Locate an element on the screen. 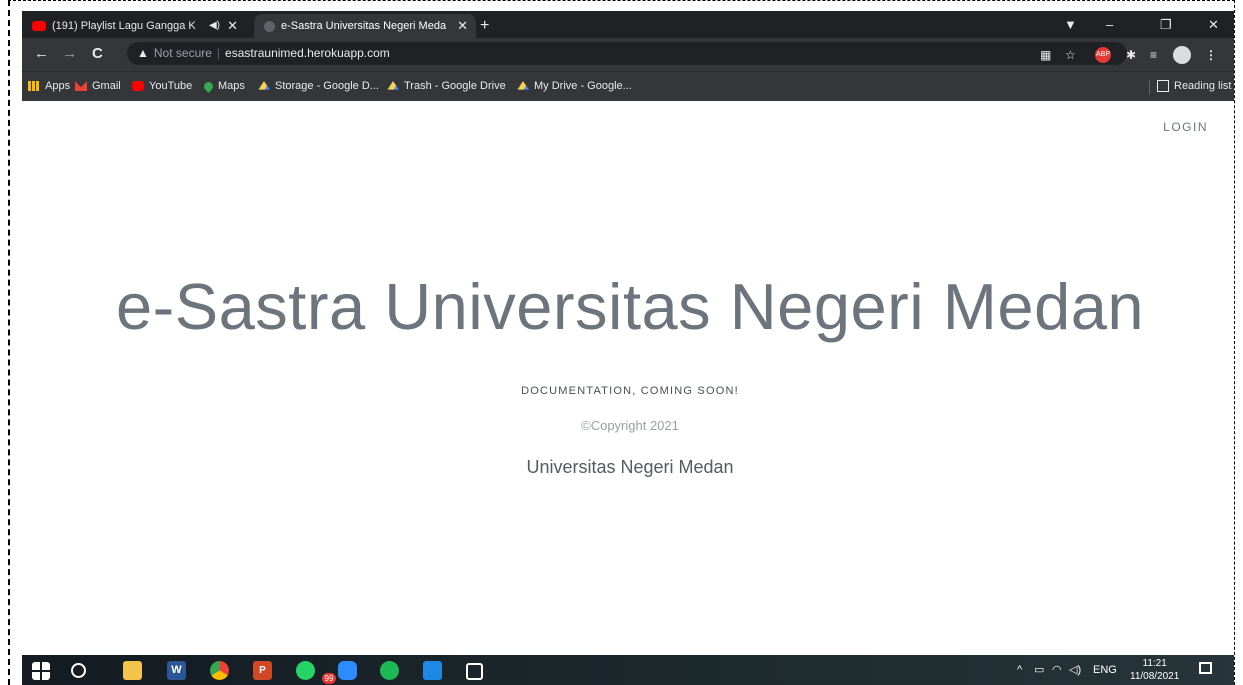  tray-chevron-icon: ^ is located at coordinates (1019, 670).